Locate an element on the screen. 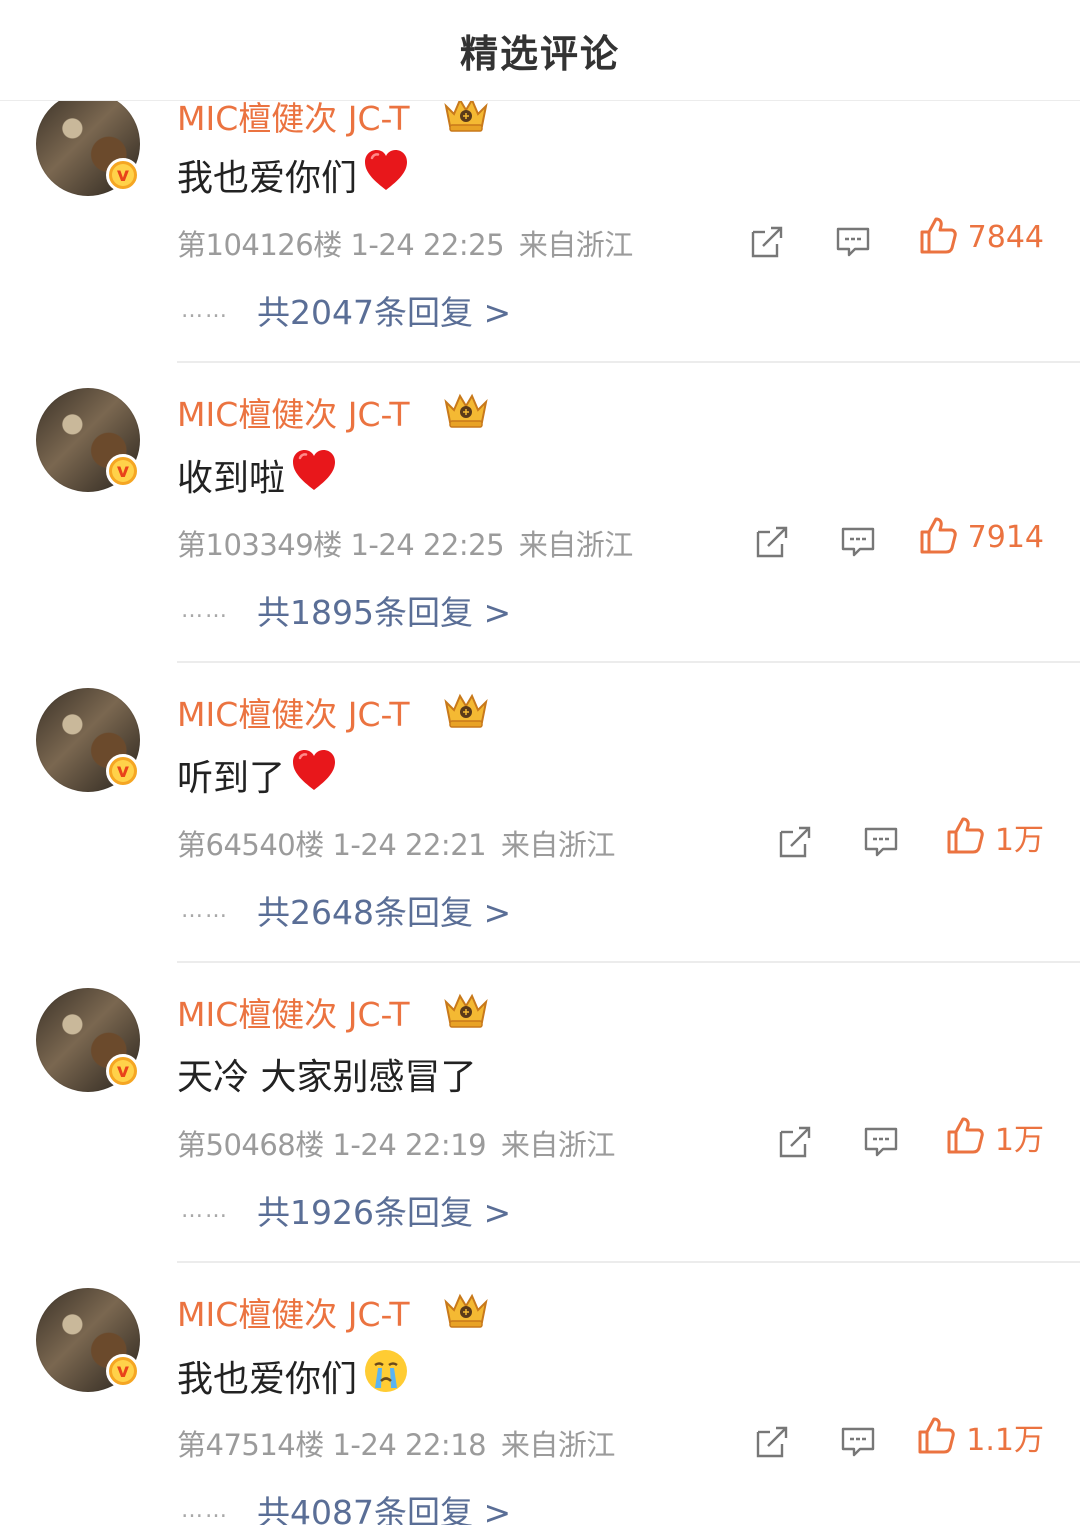 This screenshot has height=1525, width=1080. reply-summary: …… 共2648条回复 > is located at coordinates (346, 910).